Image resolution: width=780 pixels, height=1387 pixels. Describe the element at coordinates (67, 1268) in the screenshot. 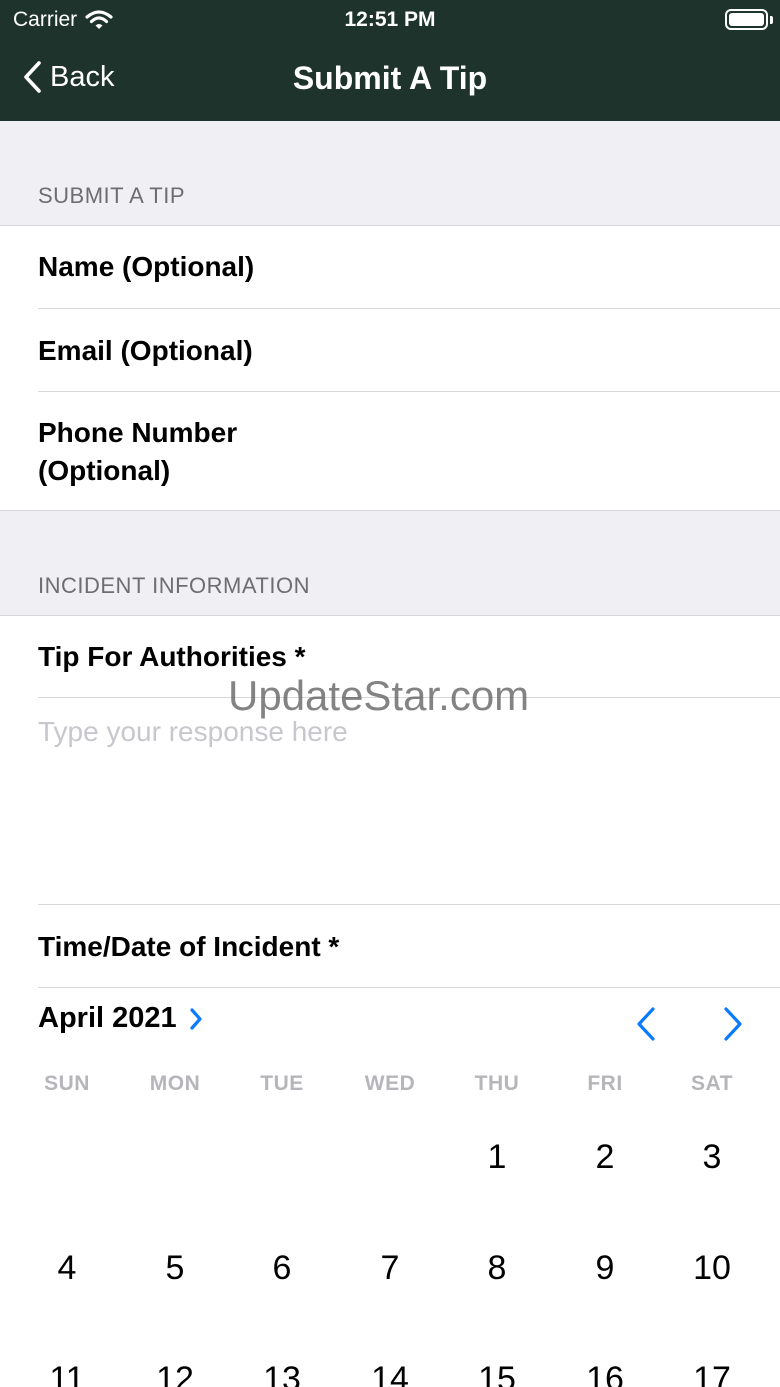

I see `calendar-day: 4` at that location.